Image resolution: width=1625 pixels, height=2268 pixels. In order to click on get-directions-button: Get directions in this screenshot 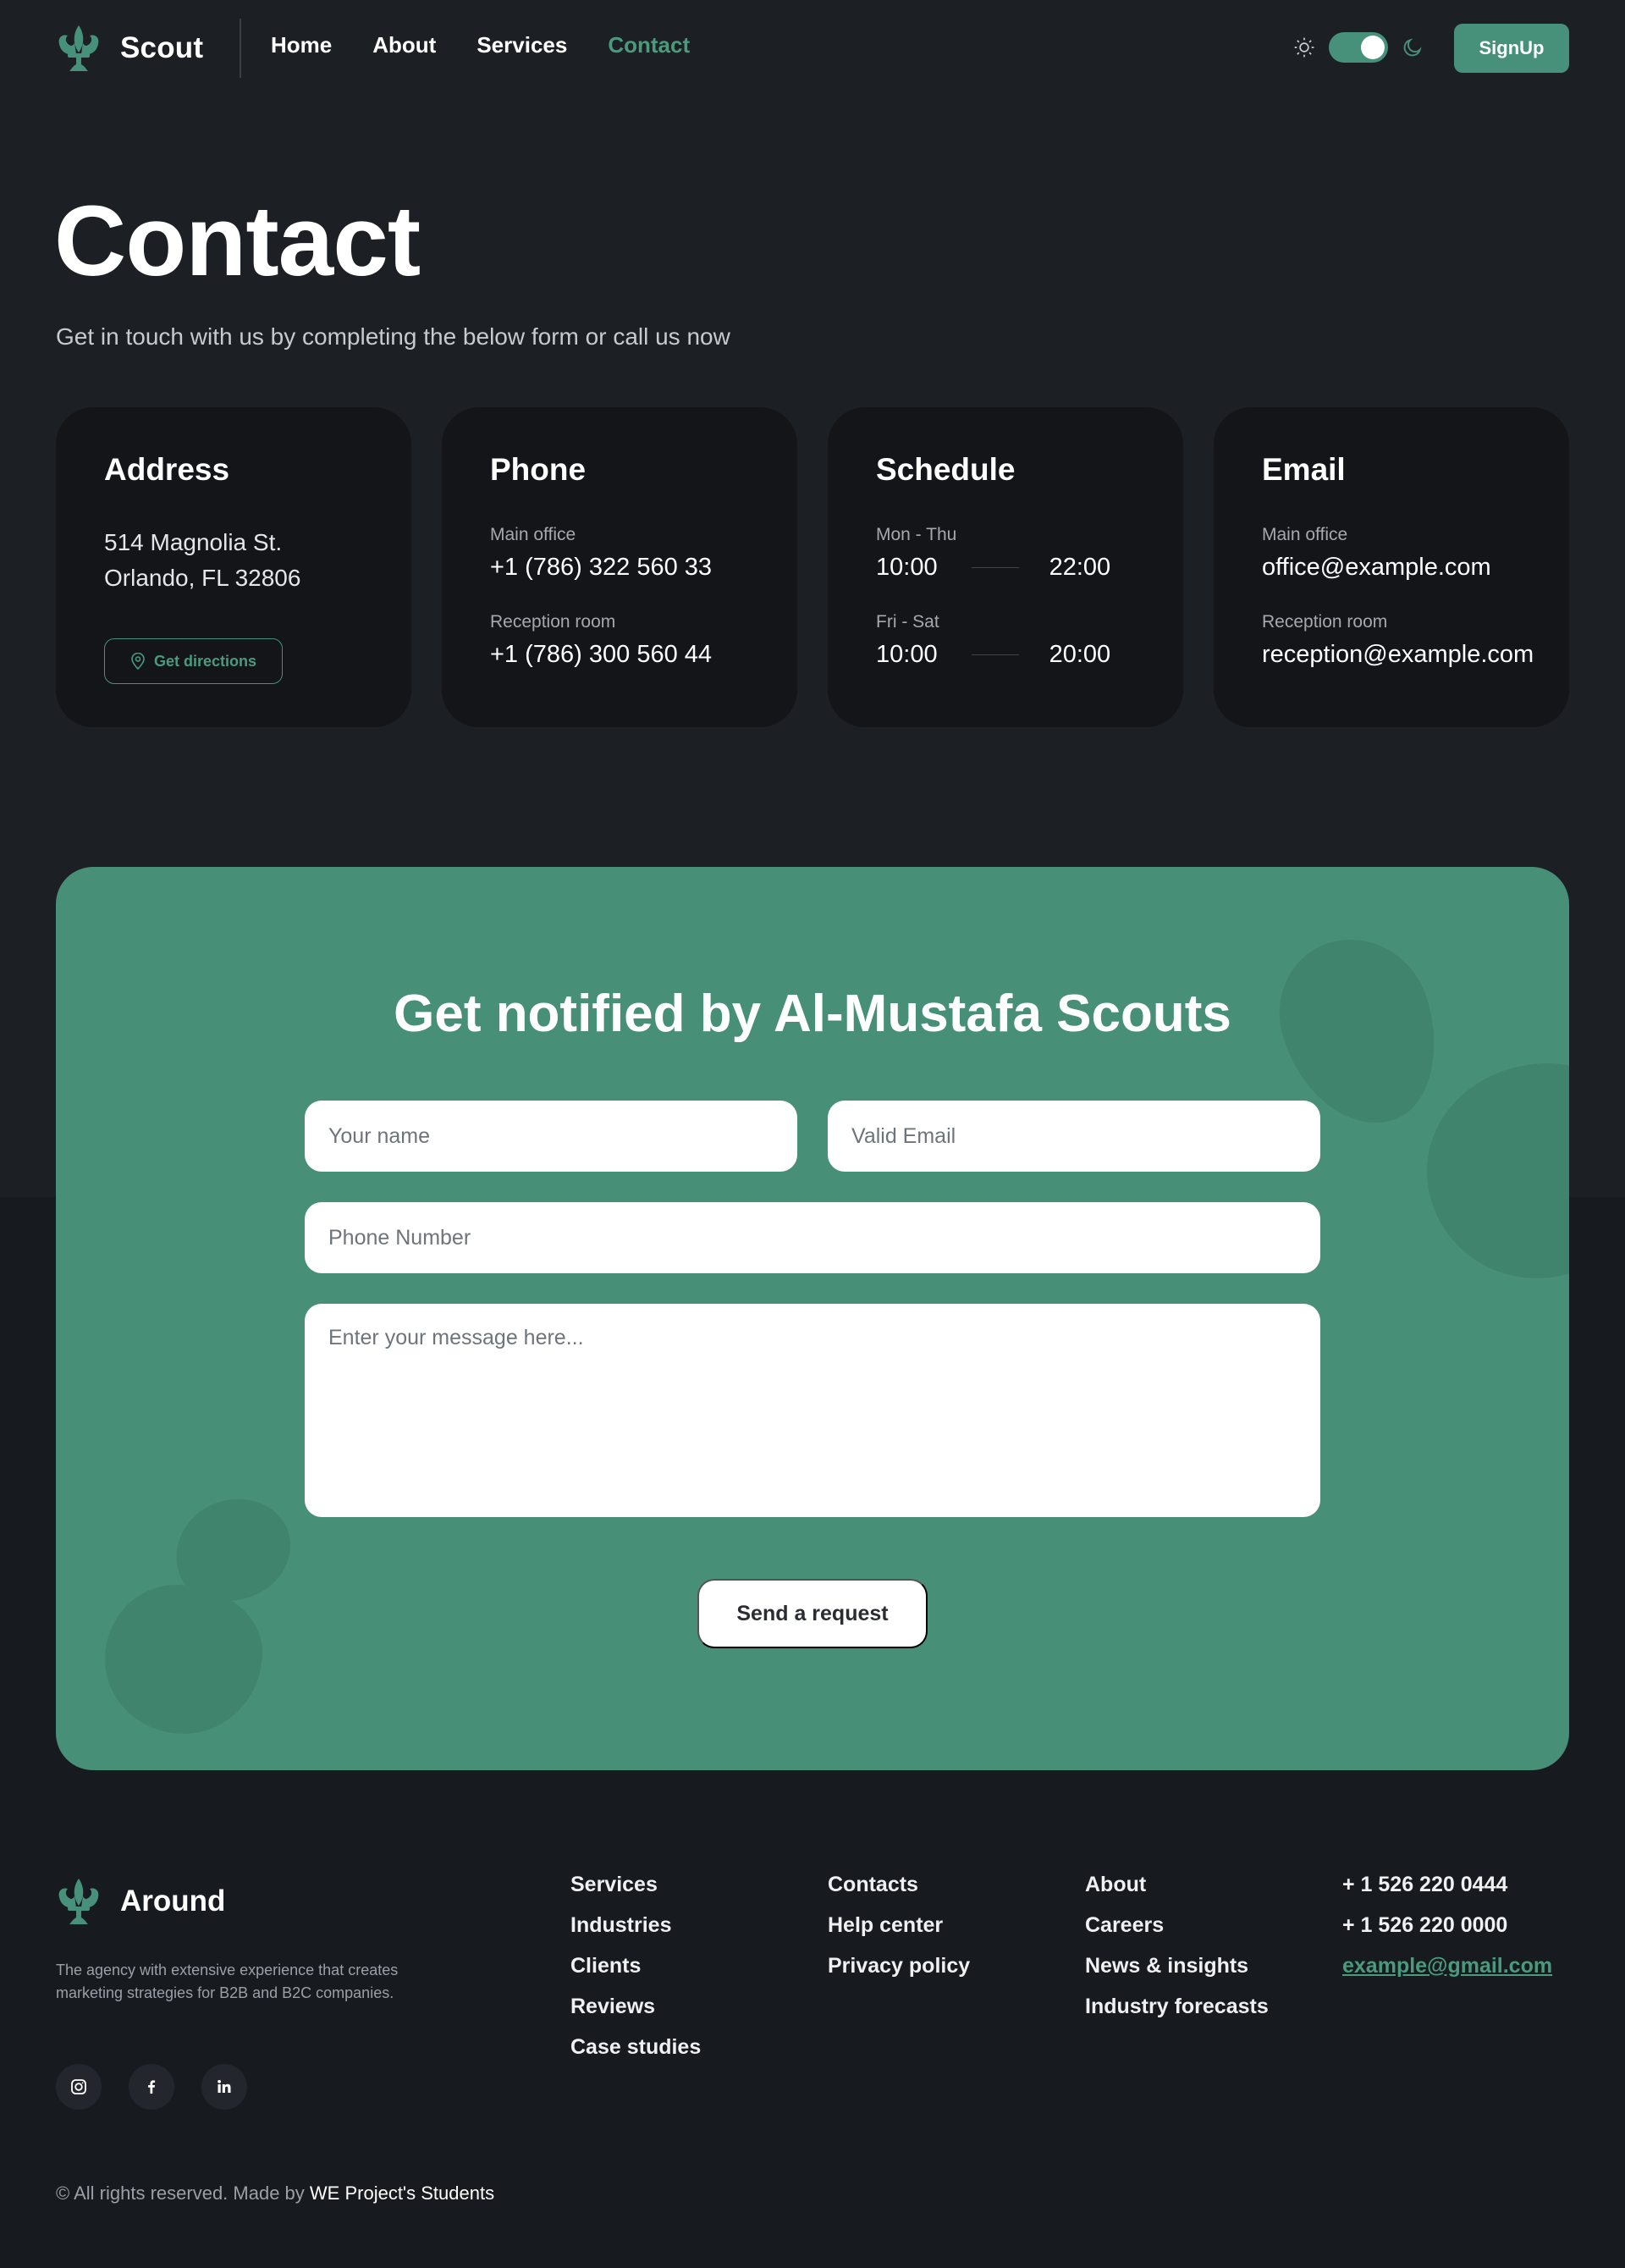, I will do `click(194, 661)`.